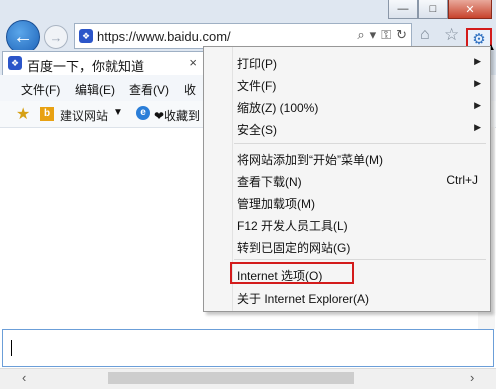 The width and height of the screenshot is (496, 389). What do you see at coordinates (462, 180) in the screenshot?
I see `shortcut-label: Ctrl+J` at bounding box center [462, 180].